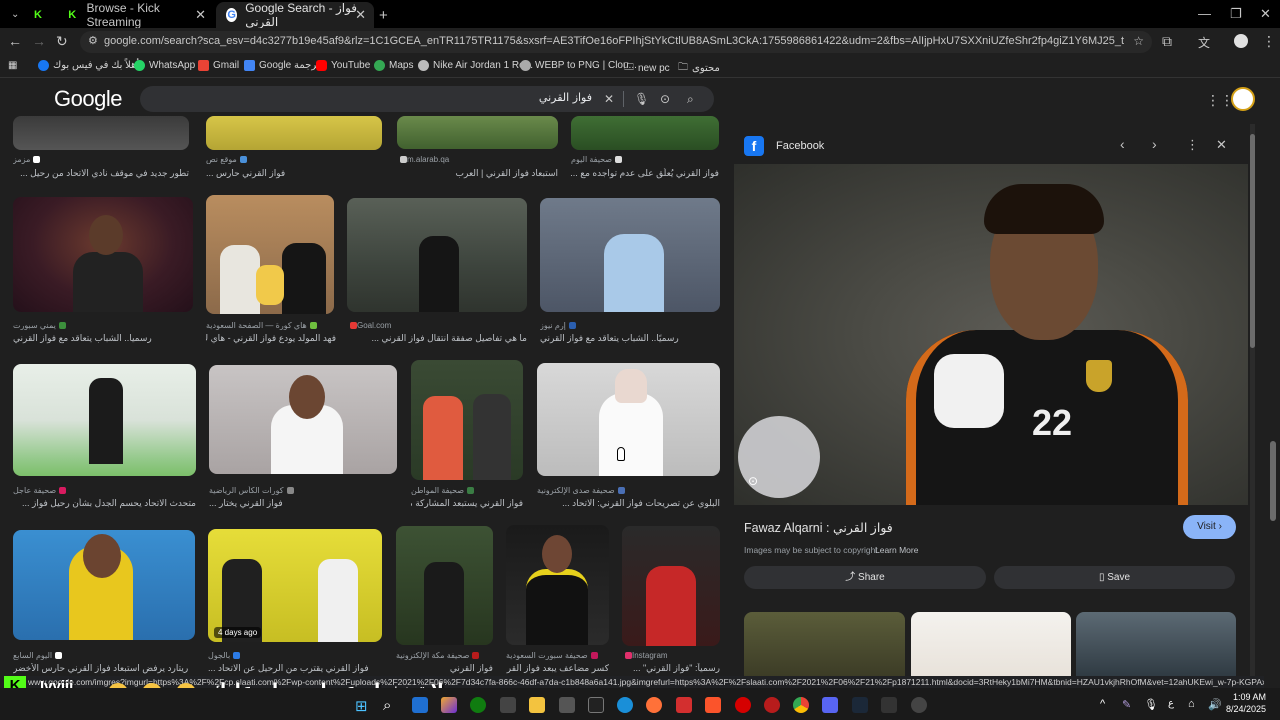  What do you see at coordinates (665, 99) in the screenshot?
I see `lens-icon: ⊙` at bounding box center [665, 99].